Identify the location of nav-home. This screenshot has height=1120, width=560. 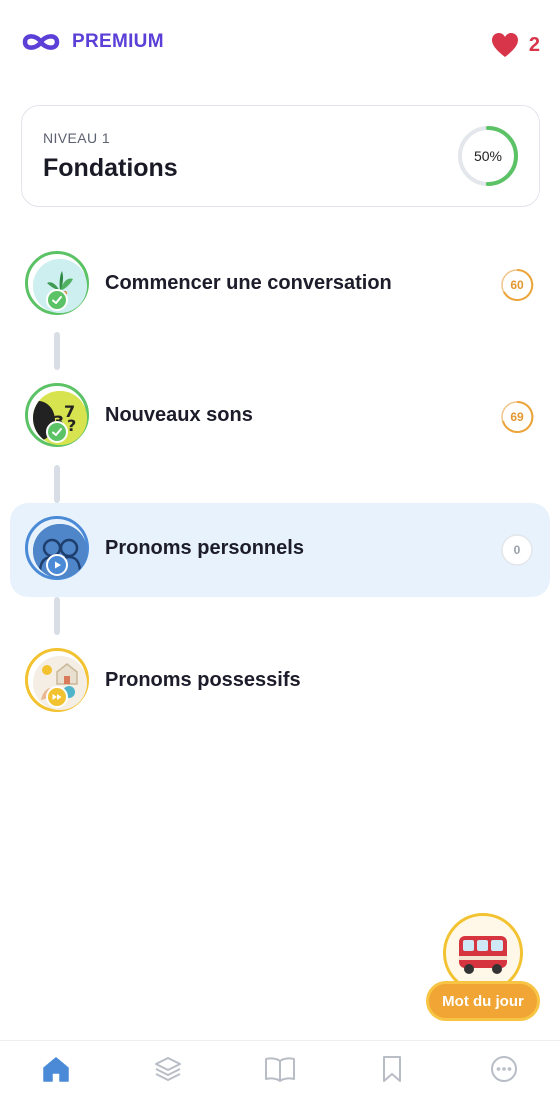
(56, 1069).